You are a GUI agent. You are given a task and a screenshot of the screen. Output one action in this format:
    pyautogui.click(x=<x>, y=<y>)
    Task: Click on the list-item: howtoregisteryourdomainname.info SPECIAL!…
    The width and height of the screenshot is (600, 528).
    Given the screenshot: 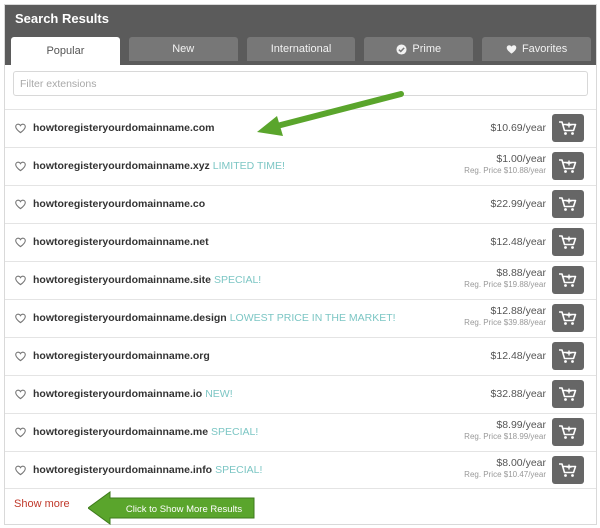 What is the action you would take?
    pyautogui.click(x=300, y=470)
    